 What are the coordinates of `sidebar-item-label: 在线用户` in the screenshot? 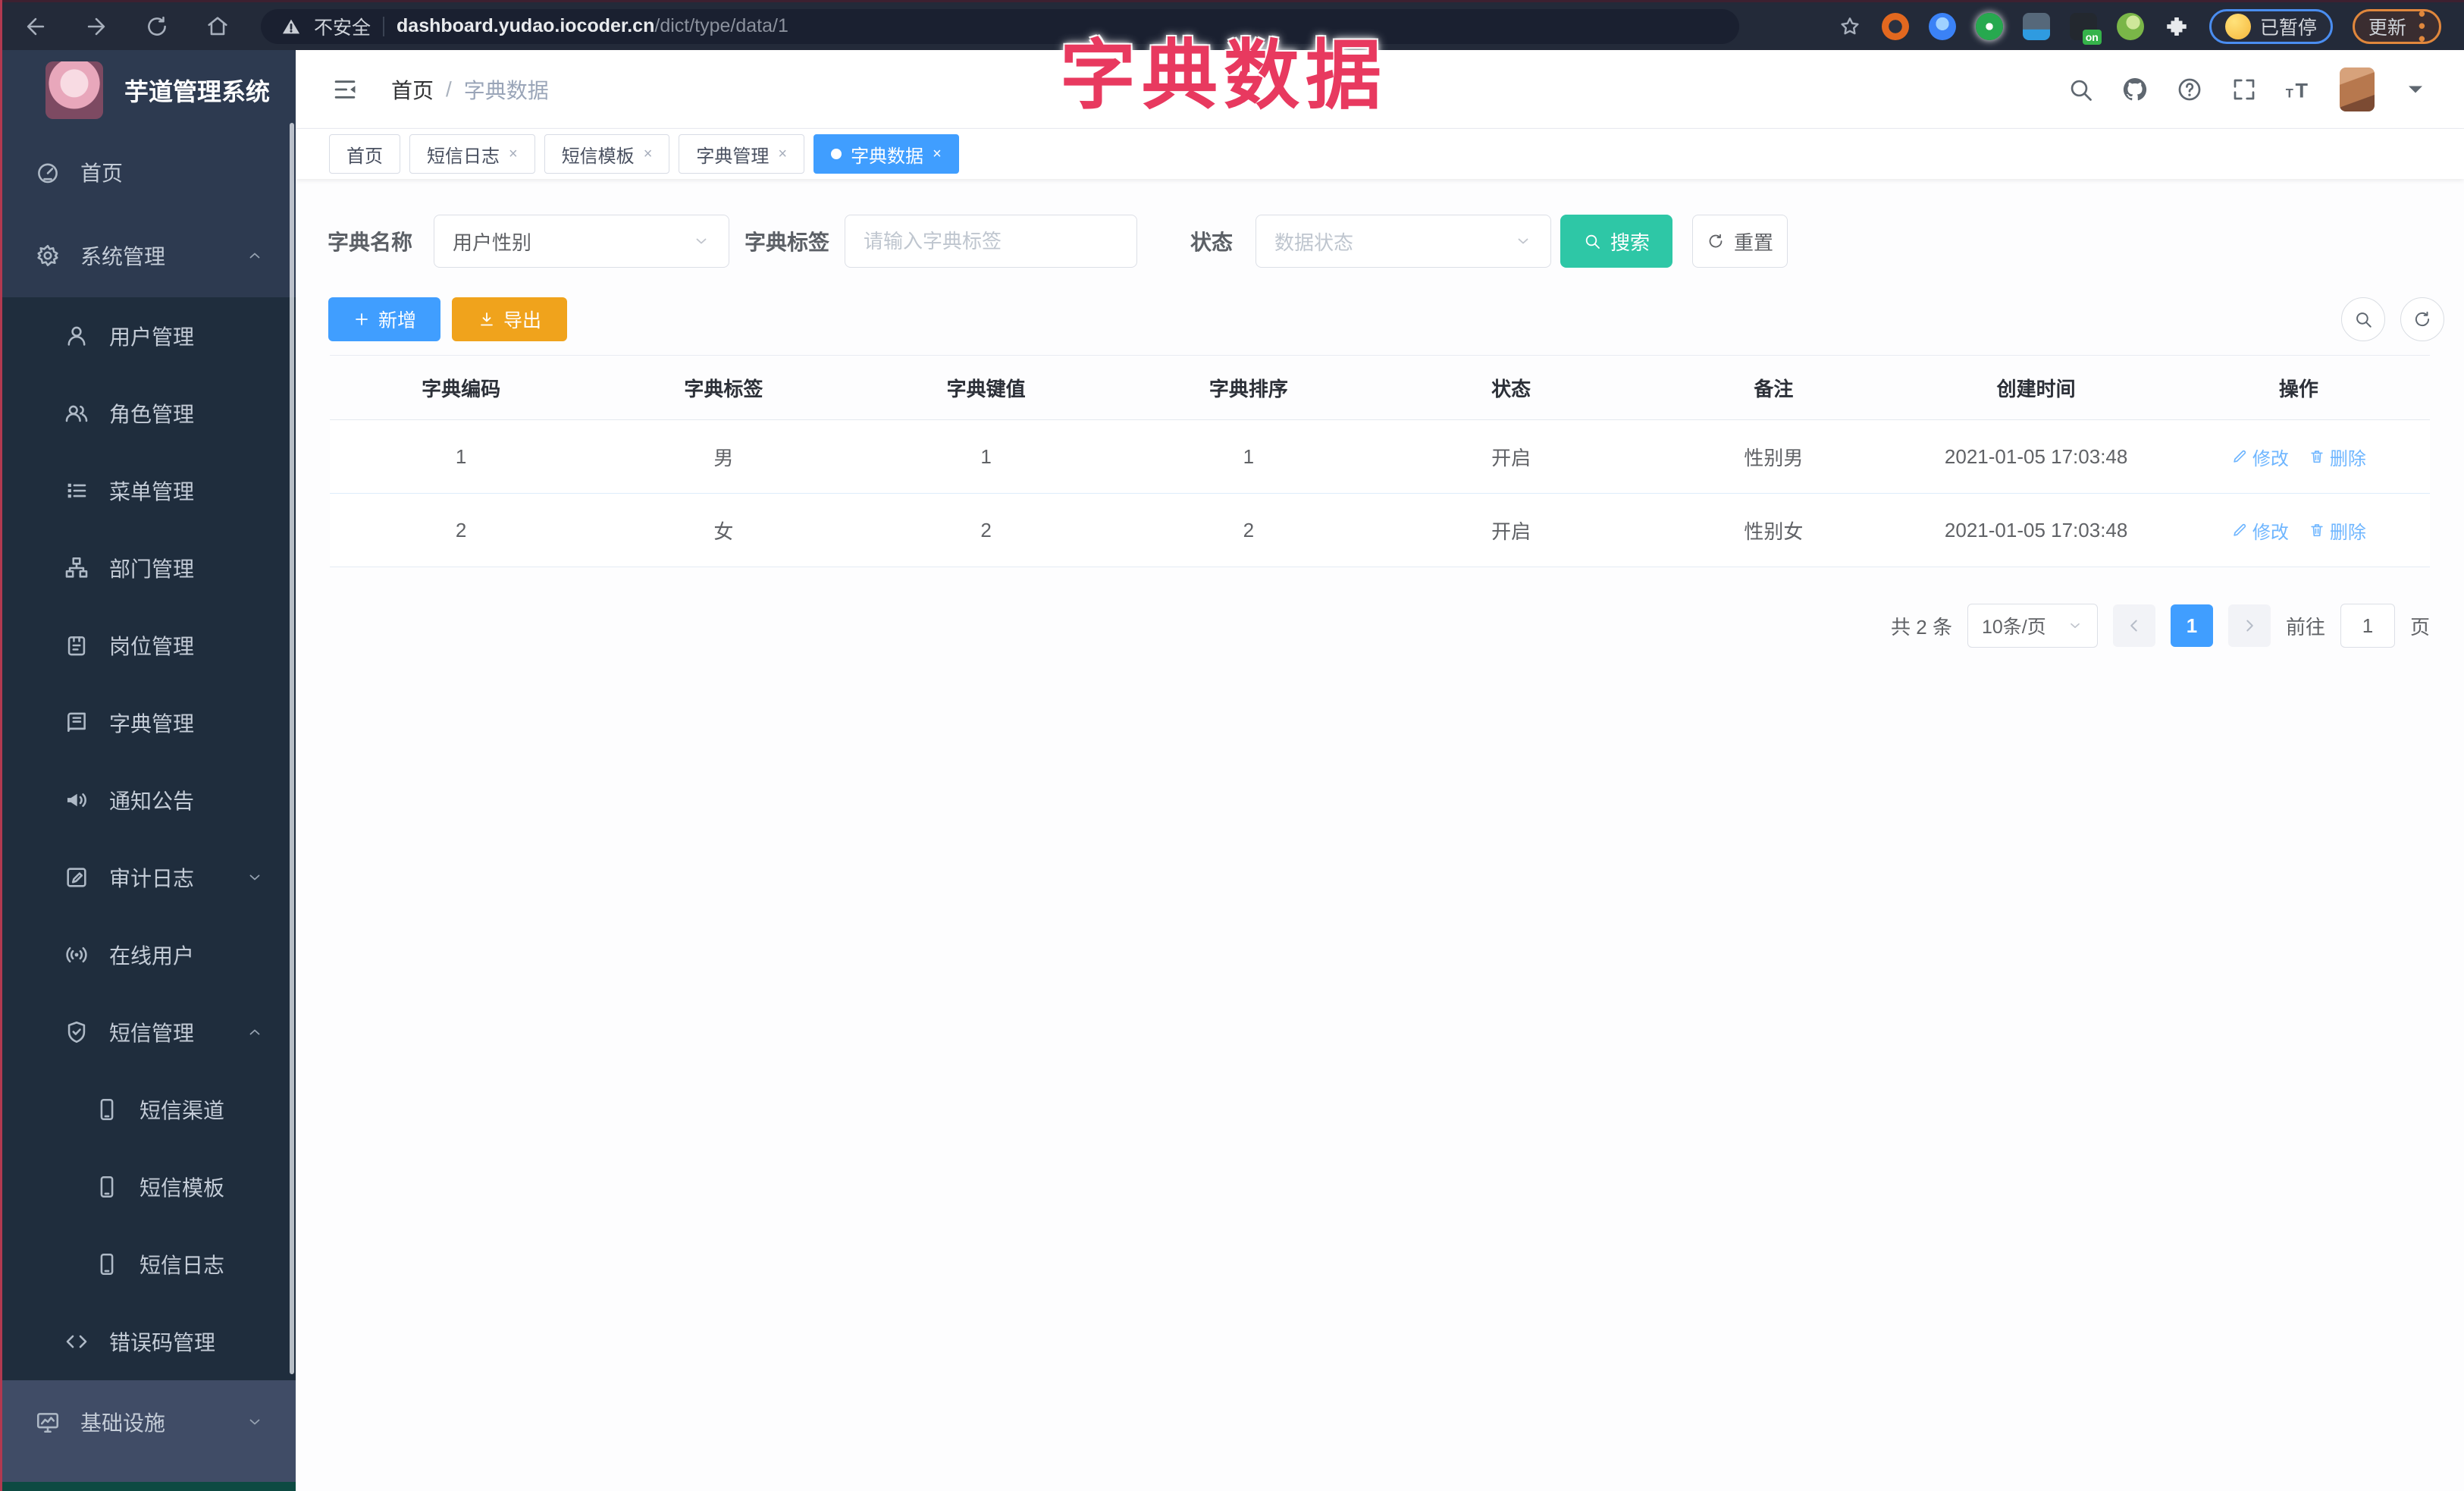 It's located at (152, 956).